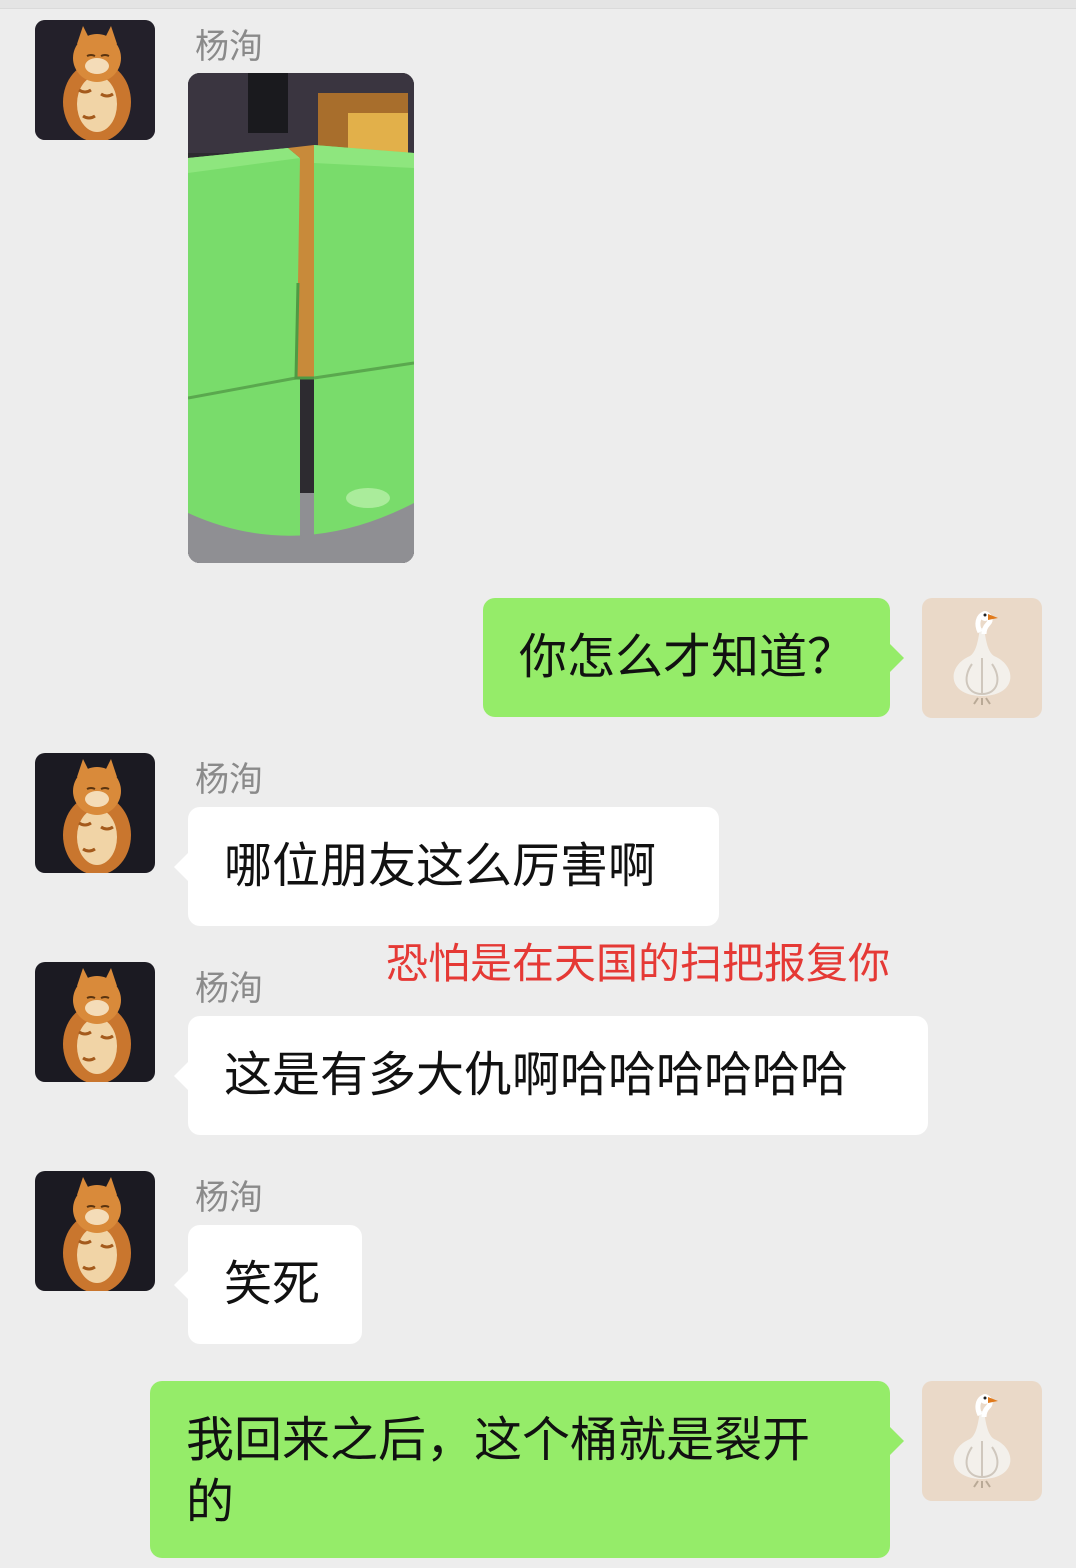 This screenshot has width=1076, height=1568. Describe the element at coordinates (272, 1284) in the screenshot. I see `message-text: 笑死` at that location.